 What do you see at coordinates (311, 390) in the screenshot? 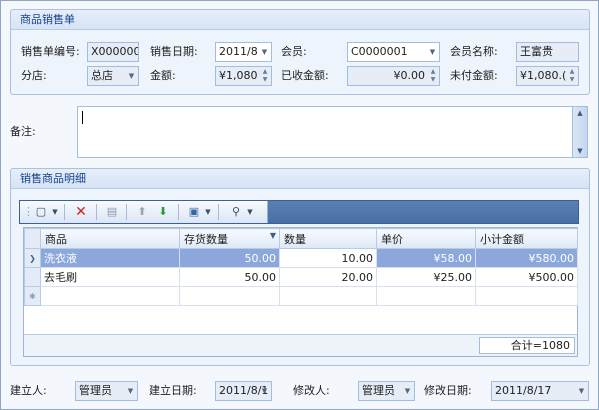
I see `modifier-label: 修改人:` at bounding box center [311, 390].